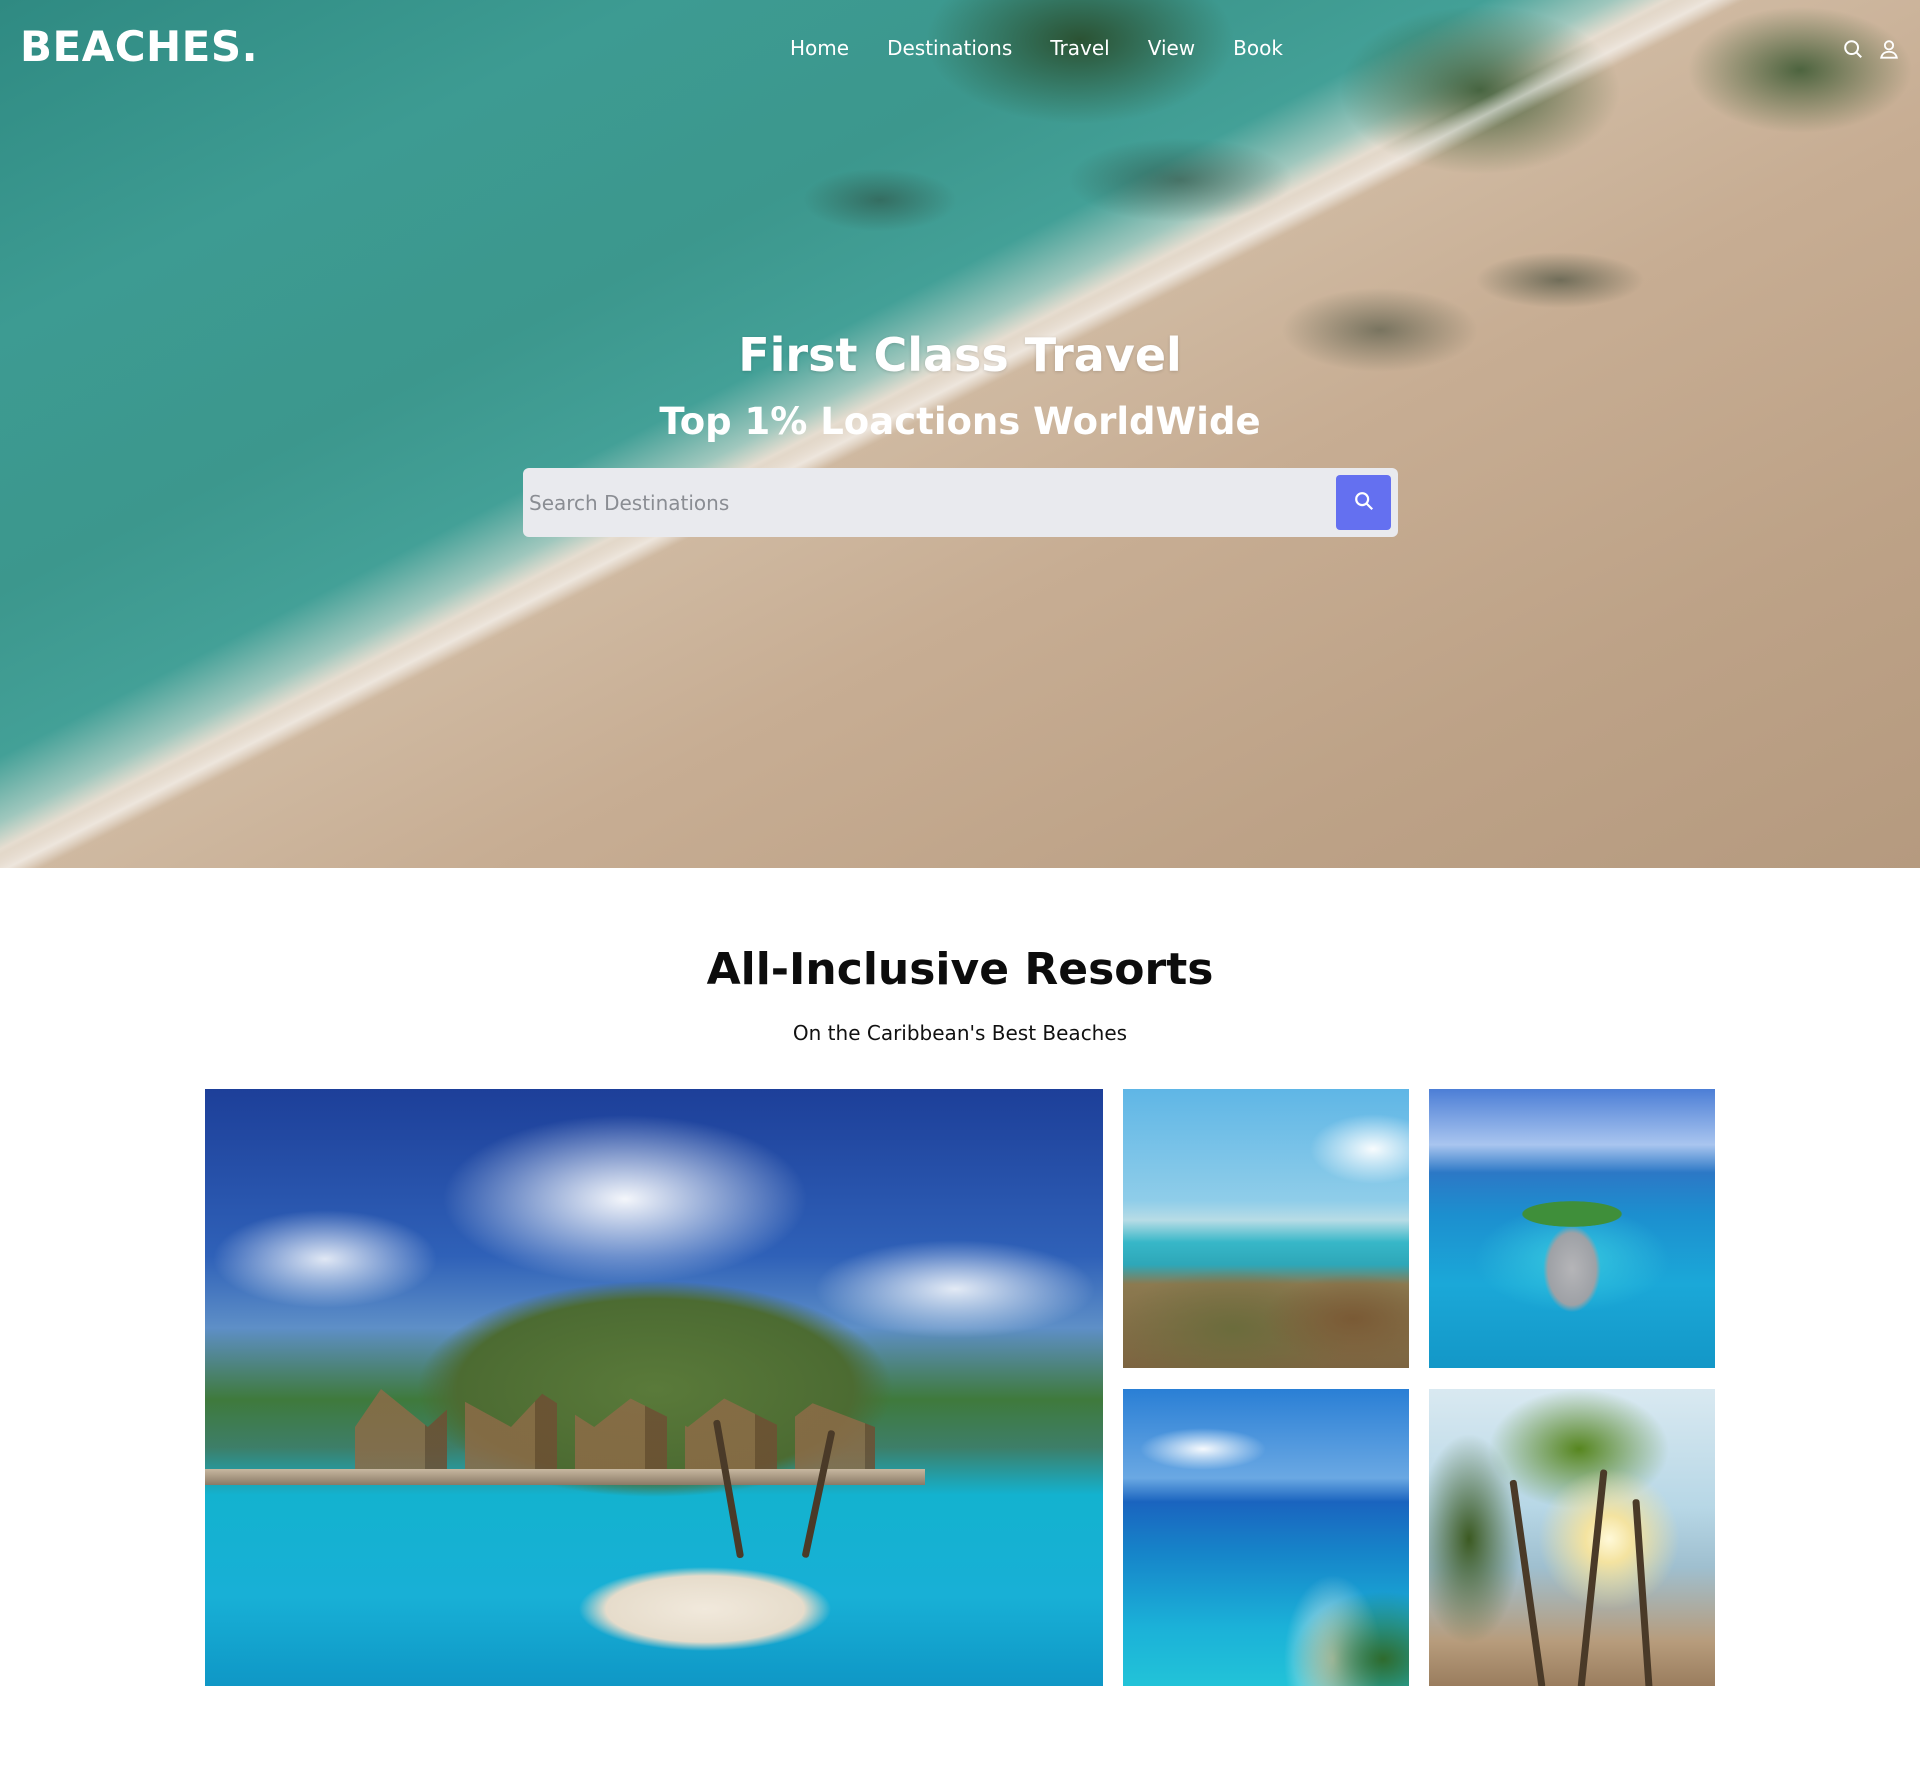 The height and width of the screenshot is (1772, 1920). What do you see at coordinates (139, 46) in the screenshot?
I see `logo: BEACHES.` at bounding box center [139, 46].